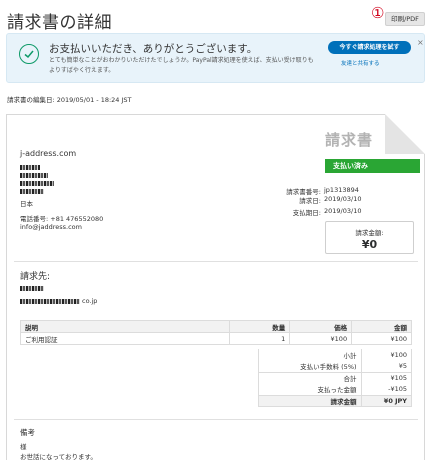  What do you see at coordinates (405, 134) in the screenshot?
I see `page-fold-corner` at bounding box center [405, 134].